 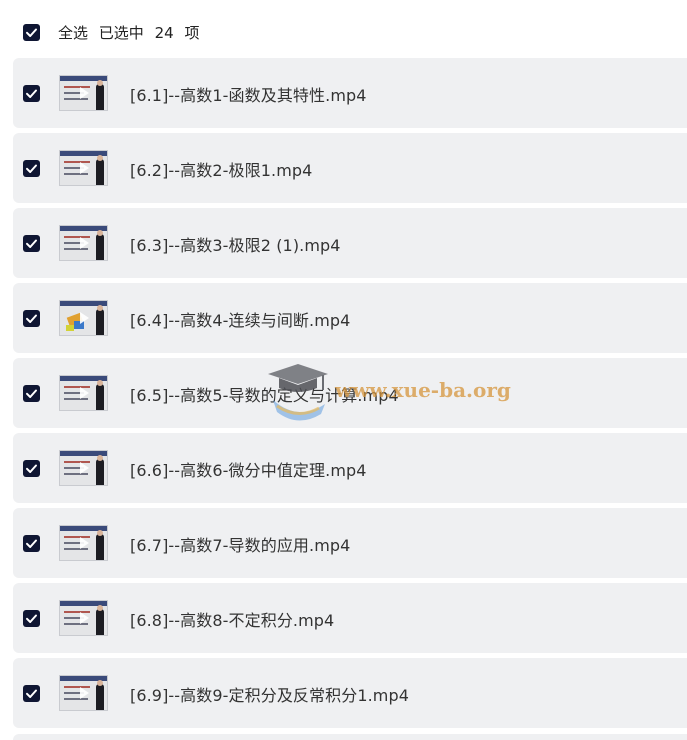 I want to click on file-name: [6.5]--高数5-导数的定义与计算.mp4, so click(x=264, y=394).